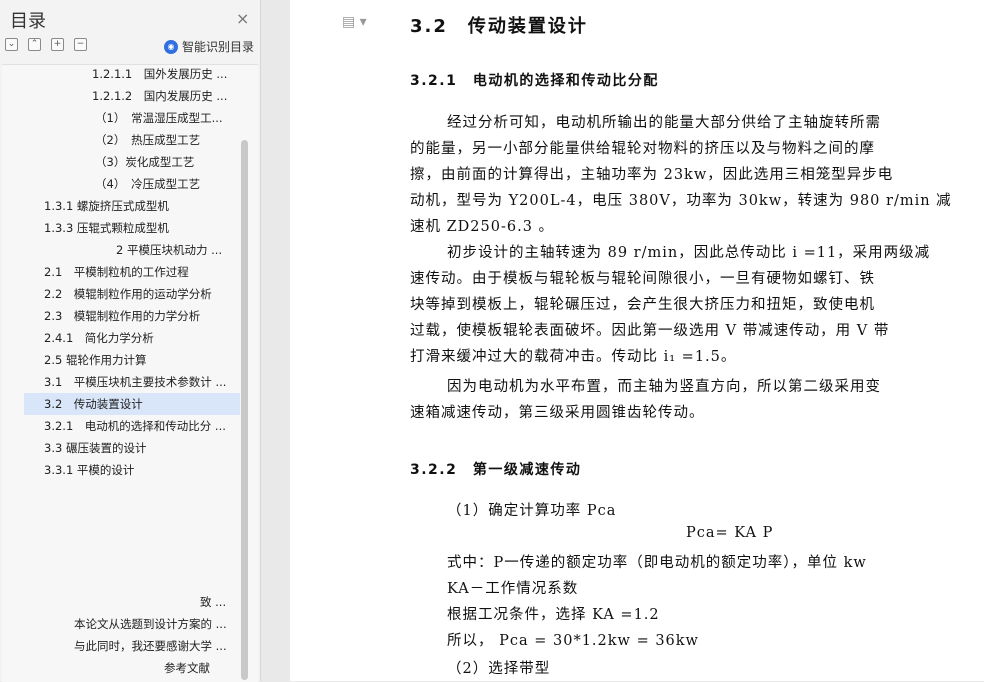 The image size is (984, 682). I want to click on paragraph-line: 因为电动机为水平布置，而主轴为竖直方向，所以第二级采用变, so click(664, 387).